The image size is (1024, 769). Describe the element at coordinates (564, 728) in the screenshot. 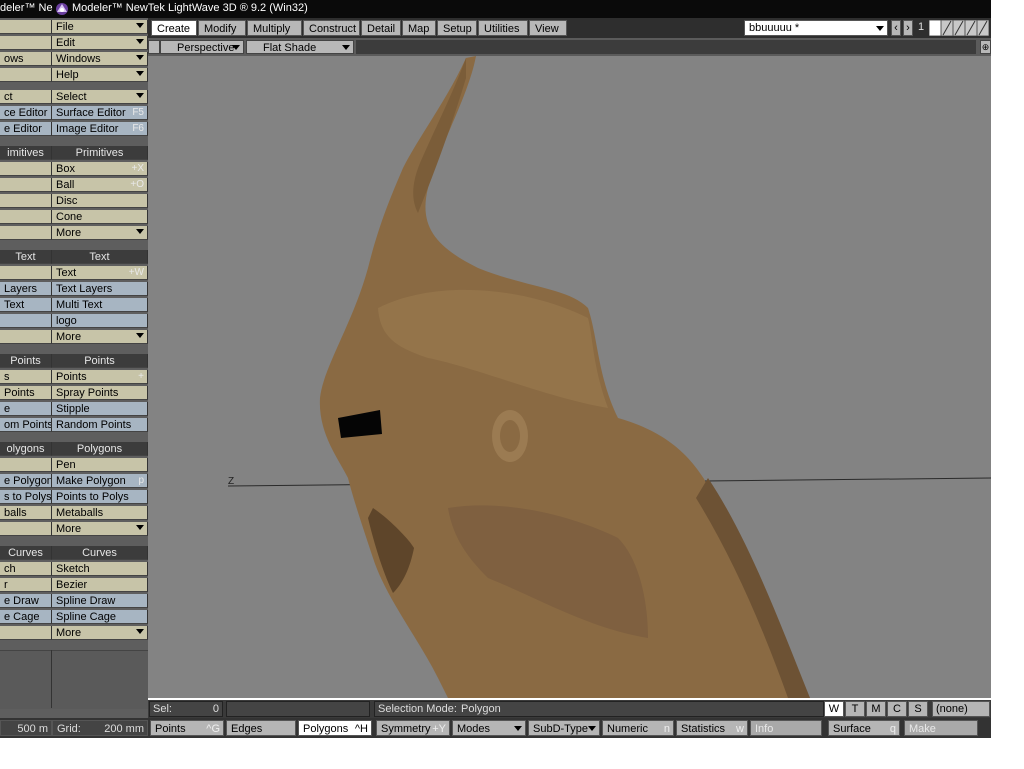

I see `subd-type-dropdown: SubD-Type` at that location.